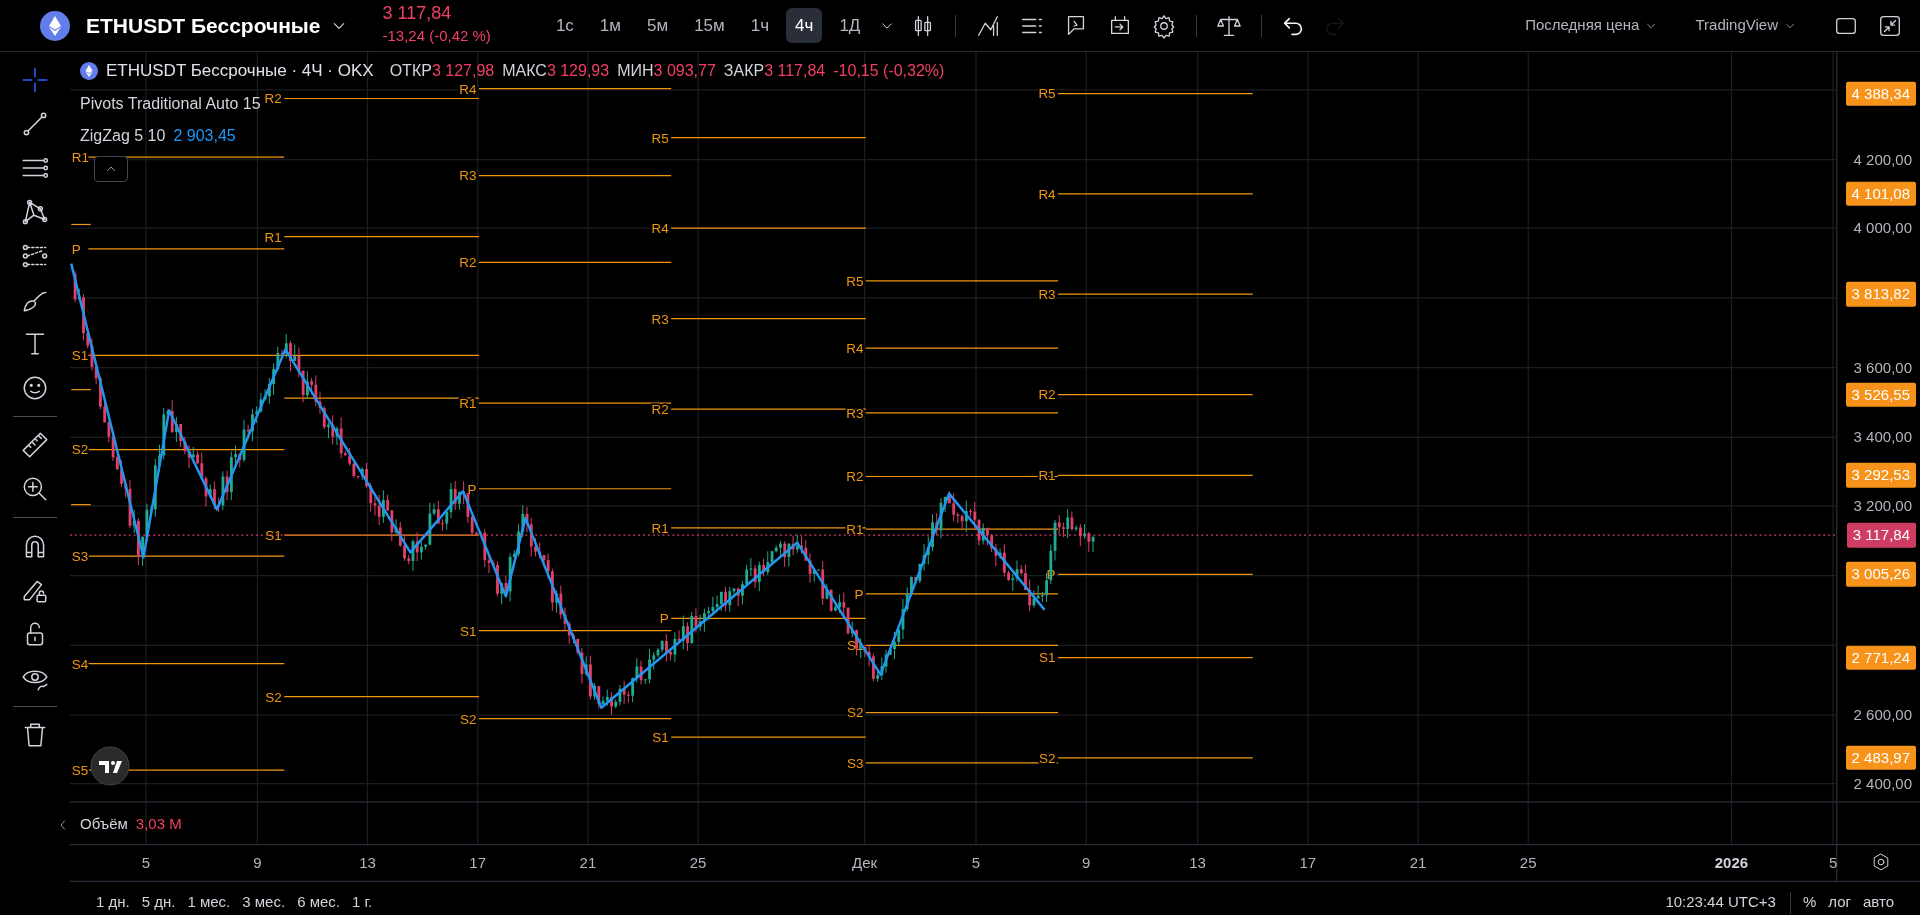 This screenshot has height=915, width=1920. What do you see at coordinates (865, 862) in the screenshot?
I see `time-label: Дек` at bounding box center [865, 862].